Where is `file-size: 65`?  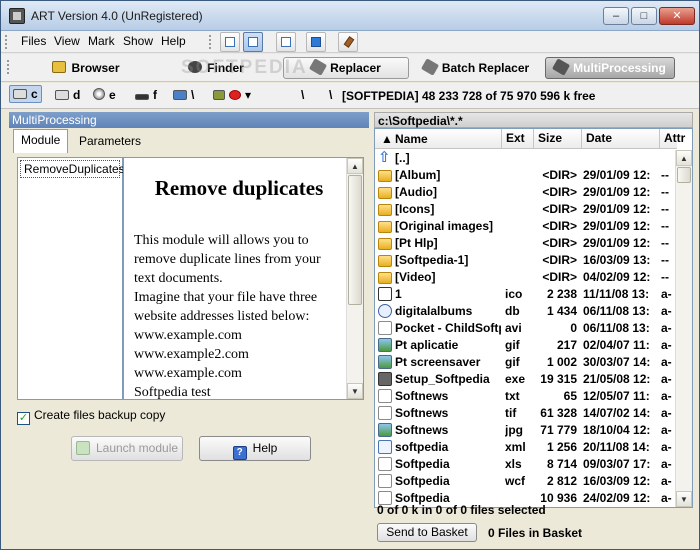 file-size: 65 is located at coordinates (570, 396).